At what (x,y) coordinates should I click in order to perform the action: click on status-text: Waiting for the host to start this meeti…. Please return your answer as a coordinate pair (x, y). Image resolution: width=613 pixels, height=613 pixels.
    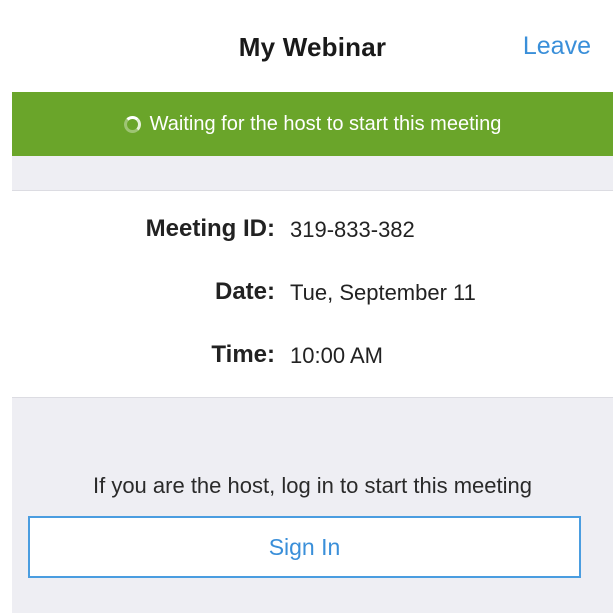
    Looking at the image, I should click on (325, 123).